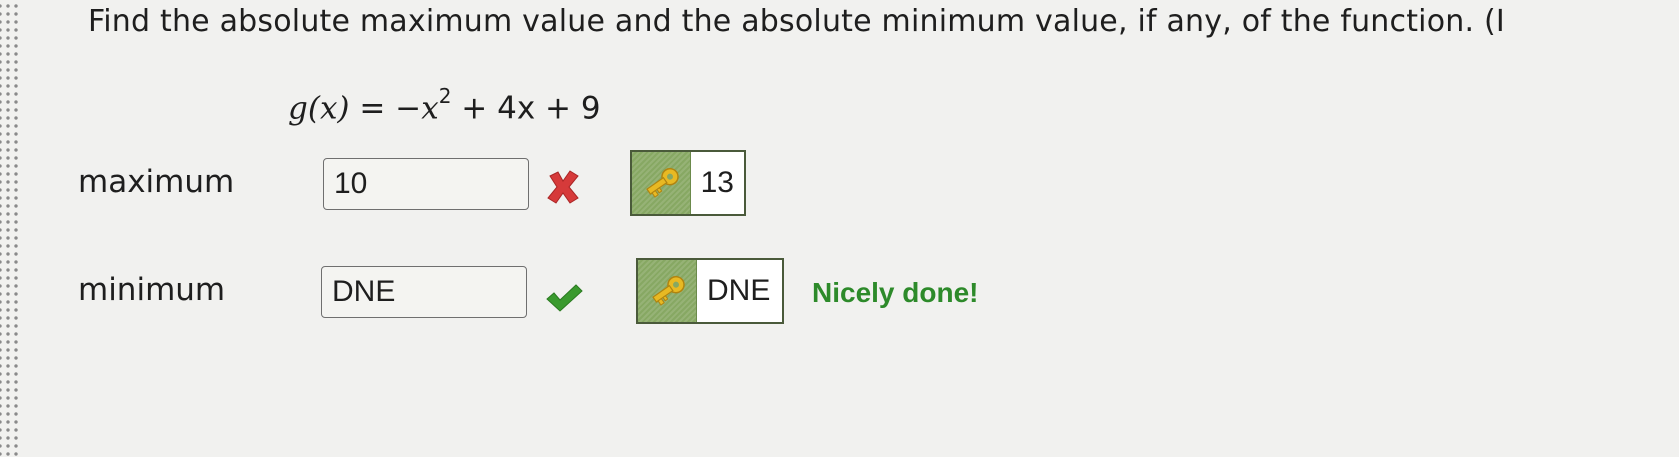 The width and height of the screenshot is (1679, 457). I want to click on maximum-answer-key: 13, so click(688, 183).